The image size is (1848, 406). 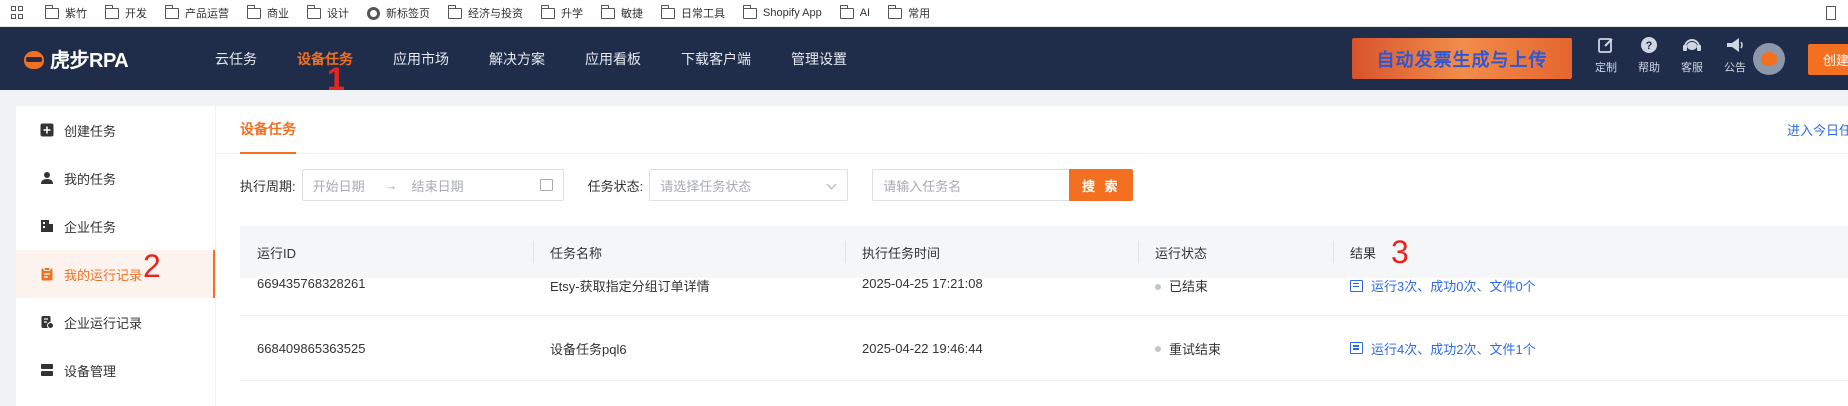 What do you see at coordinates (47, 322) in the screenshot?
I see `record-icon` at bounding box center [47, 322].